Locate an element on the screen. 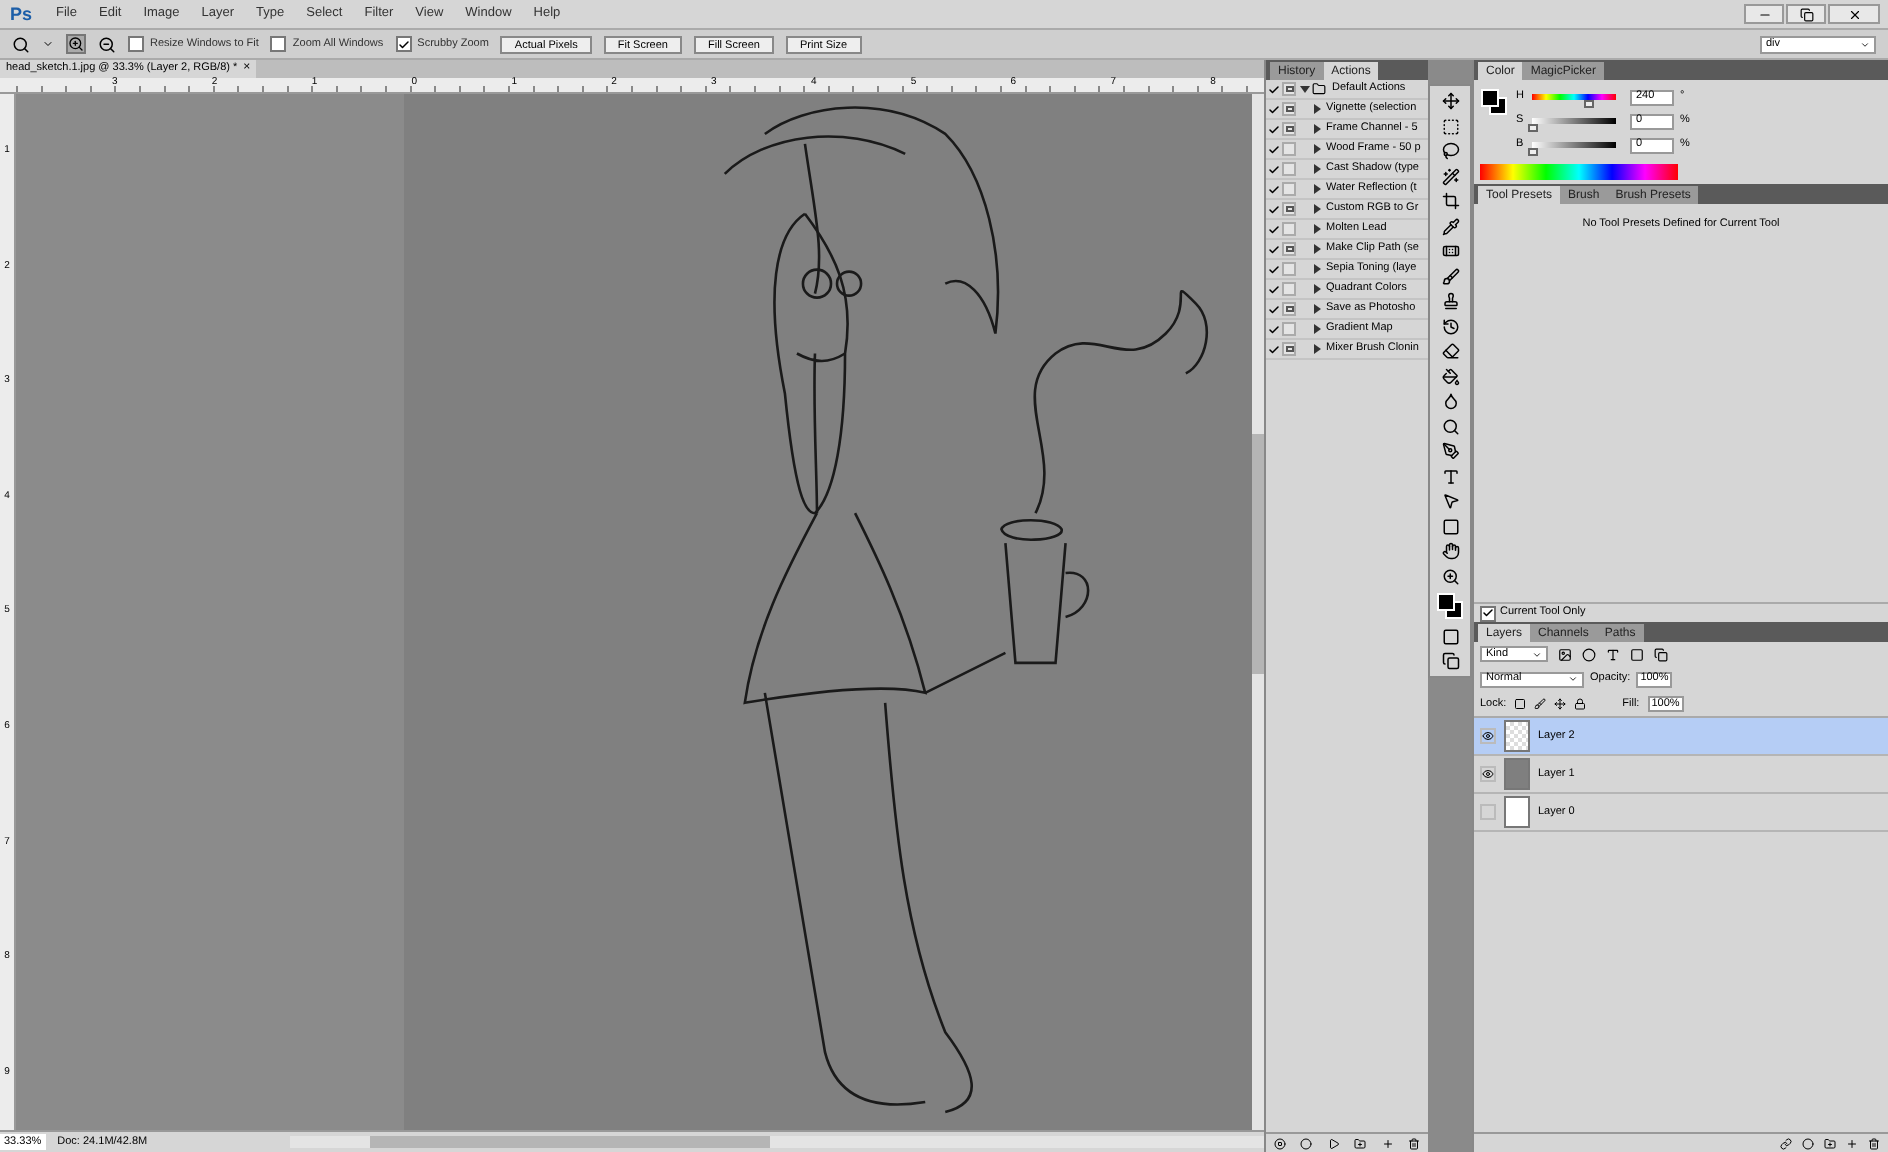  history-icon is located at coordinates (1450, 326).